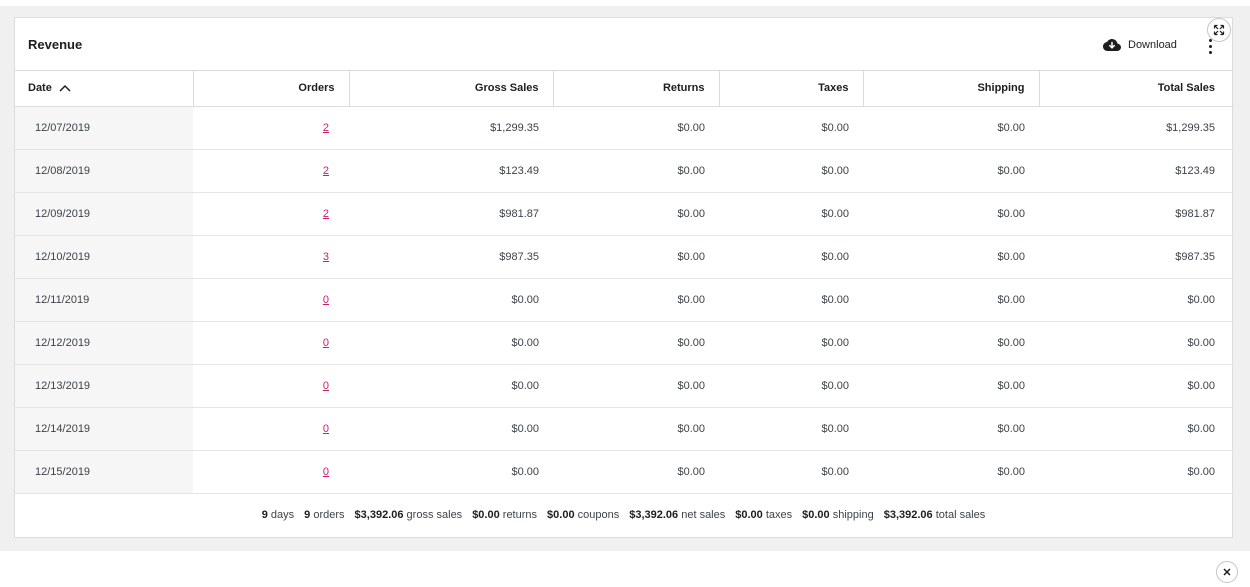 The height and width of the screenshot is (587, 1250). What do you see at coordinates (598, 514) in the screenshot?
I see `summary-label: coupons` at bounding box center [598, 514].